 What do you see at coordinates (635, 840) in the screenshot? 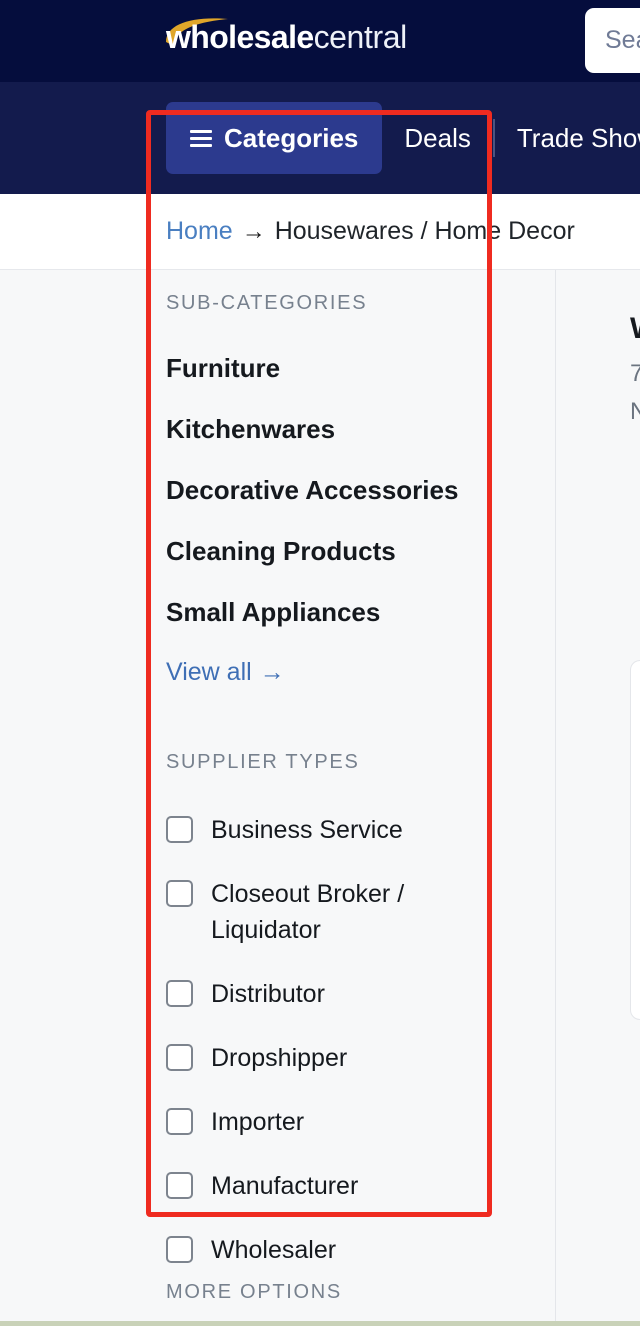
I see `result-card` at bounding box center [635, 840].